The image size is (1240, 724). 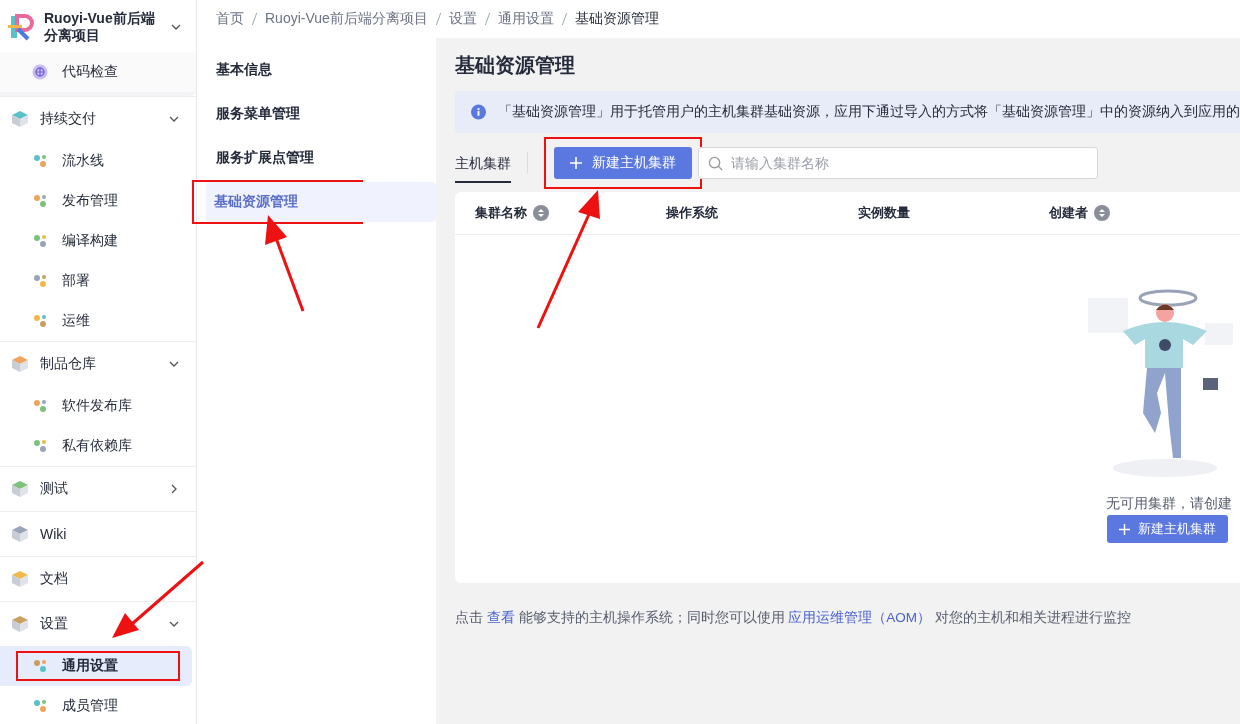 I want to click on empty-message: 无可用集群，请创建, so click(x=1169, y=504).